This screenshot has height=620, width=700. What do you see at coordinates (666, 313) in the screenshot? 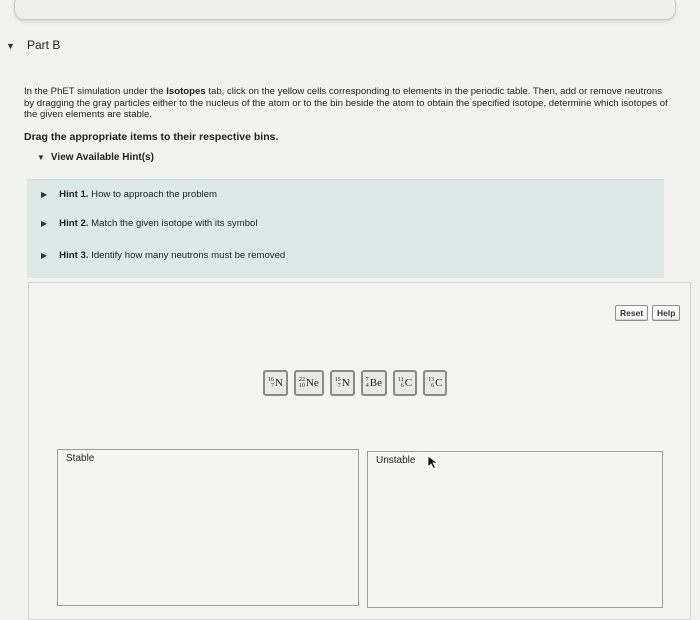
I see `help-button: Help` at bounding box center [666, 313].